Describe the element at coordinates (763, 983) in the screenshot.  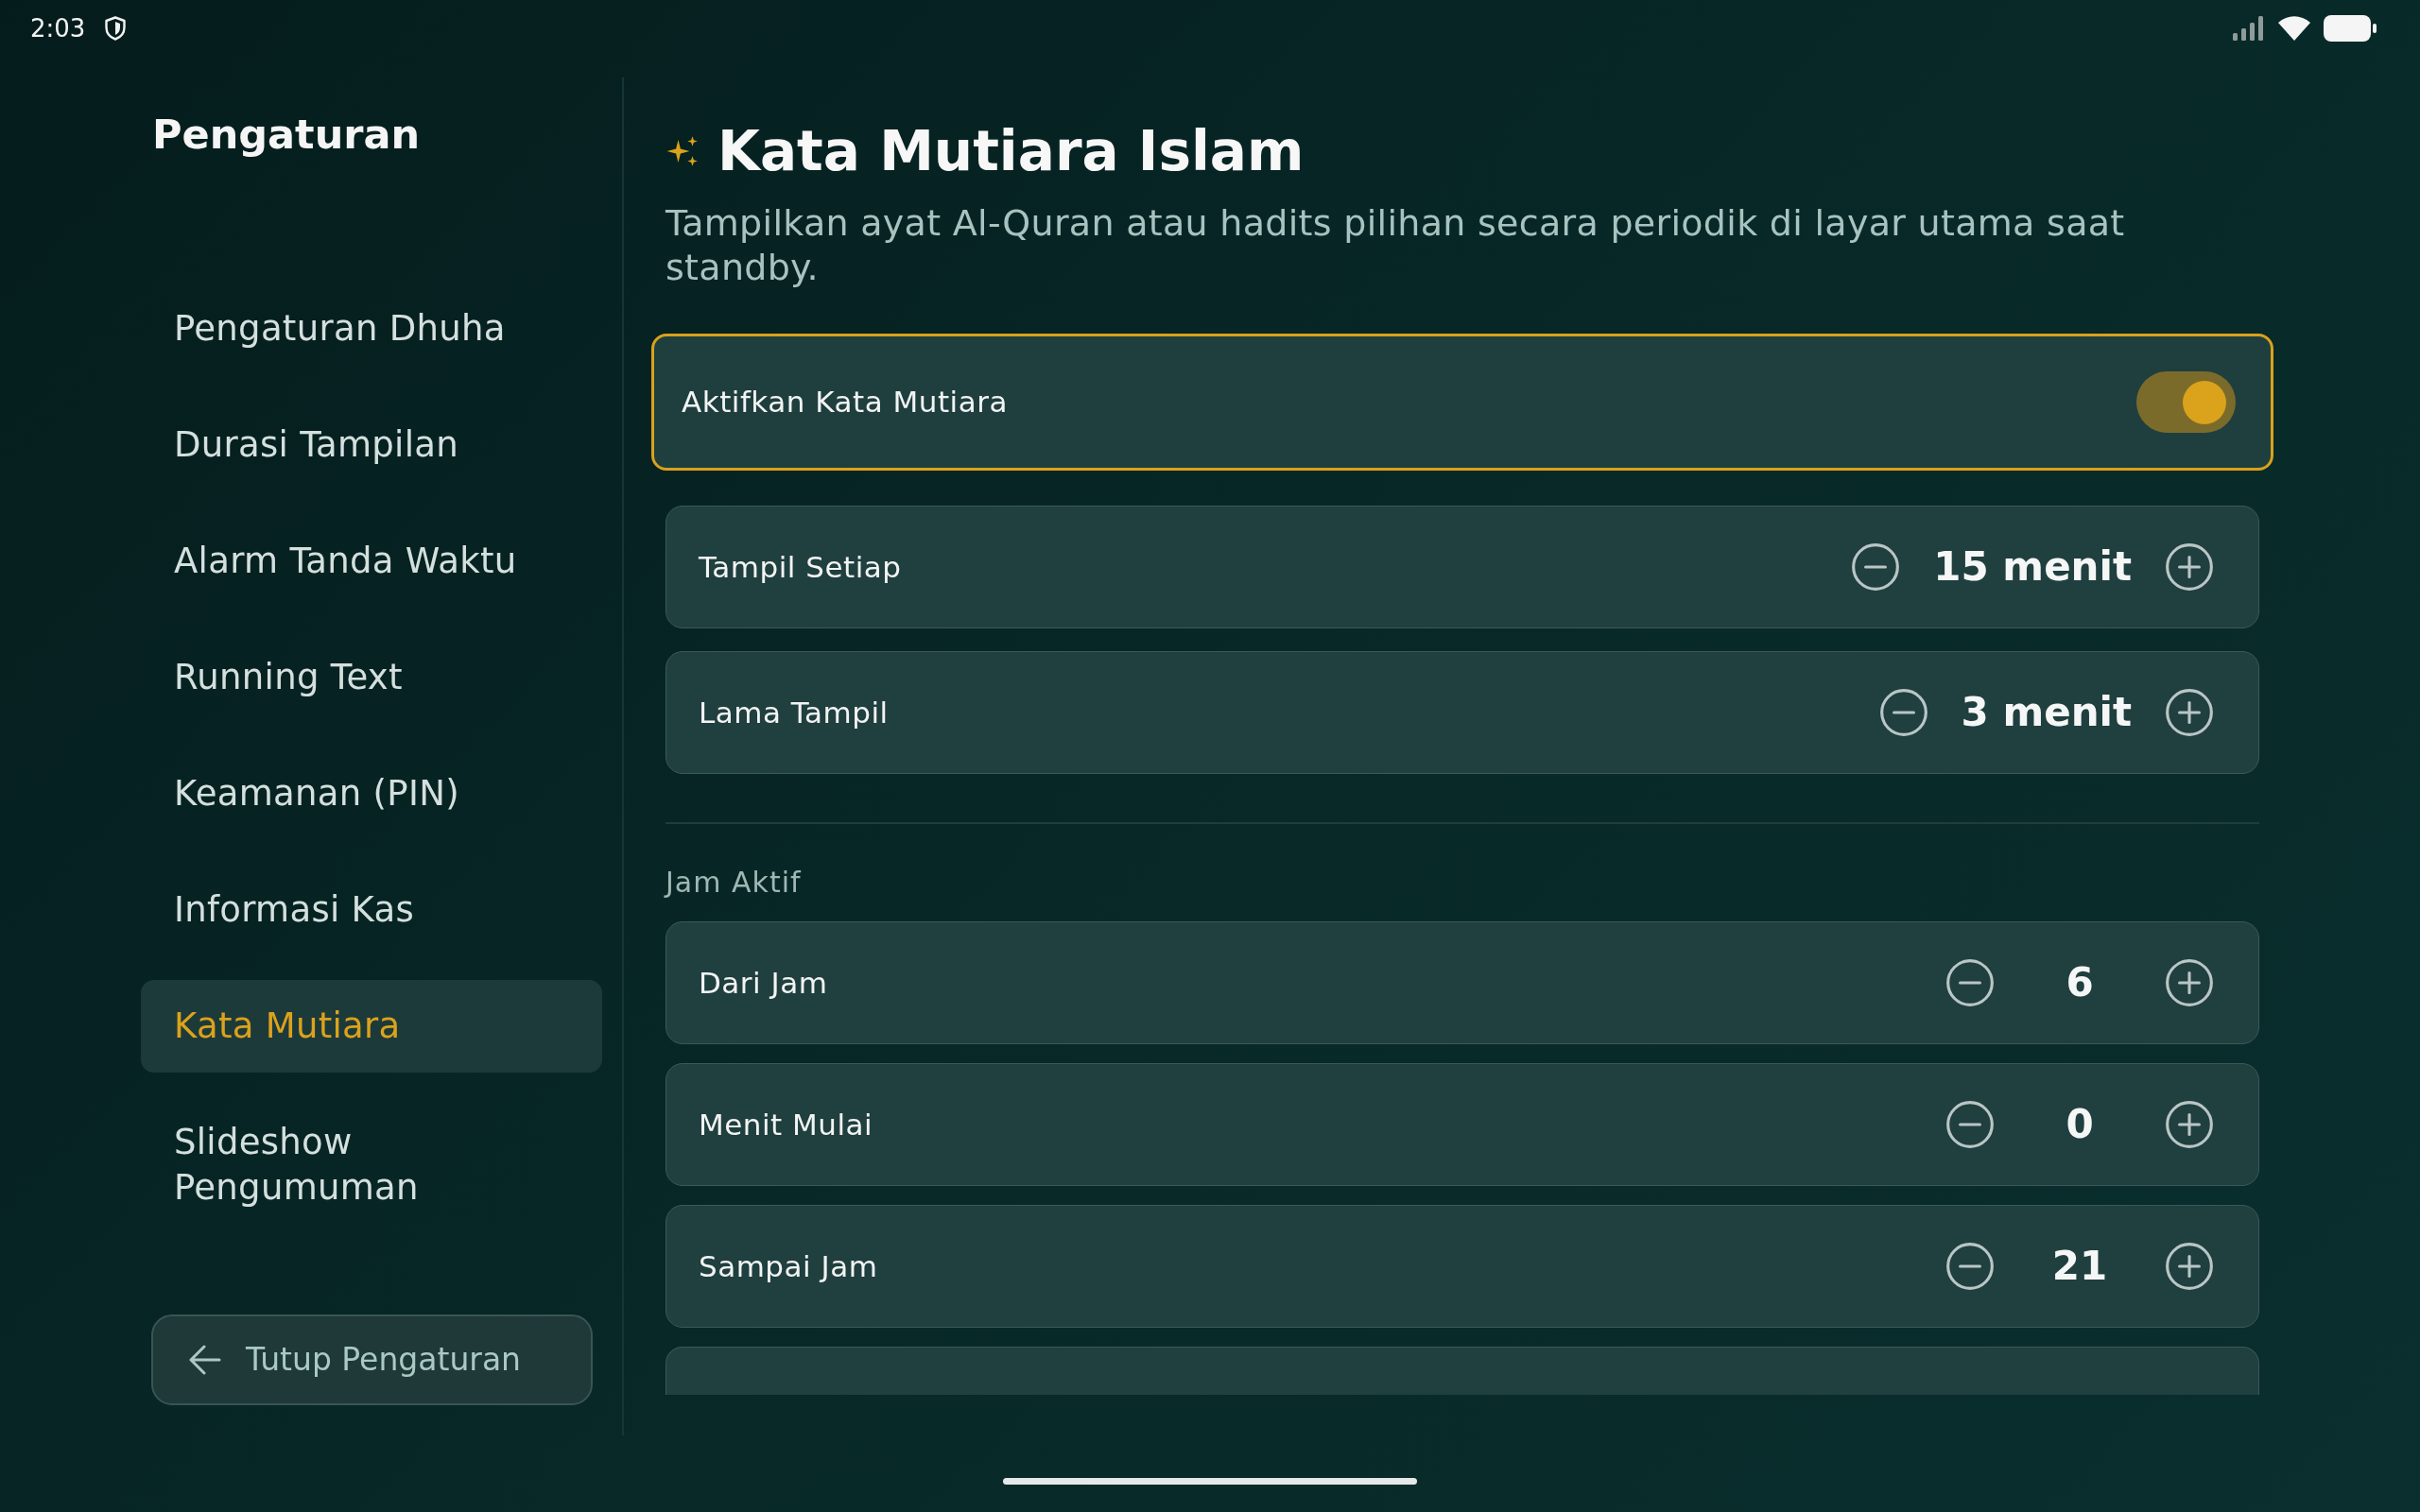
I see `setting-label: Dari Jam` at that location.